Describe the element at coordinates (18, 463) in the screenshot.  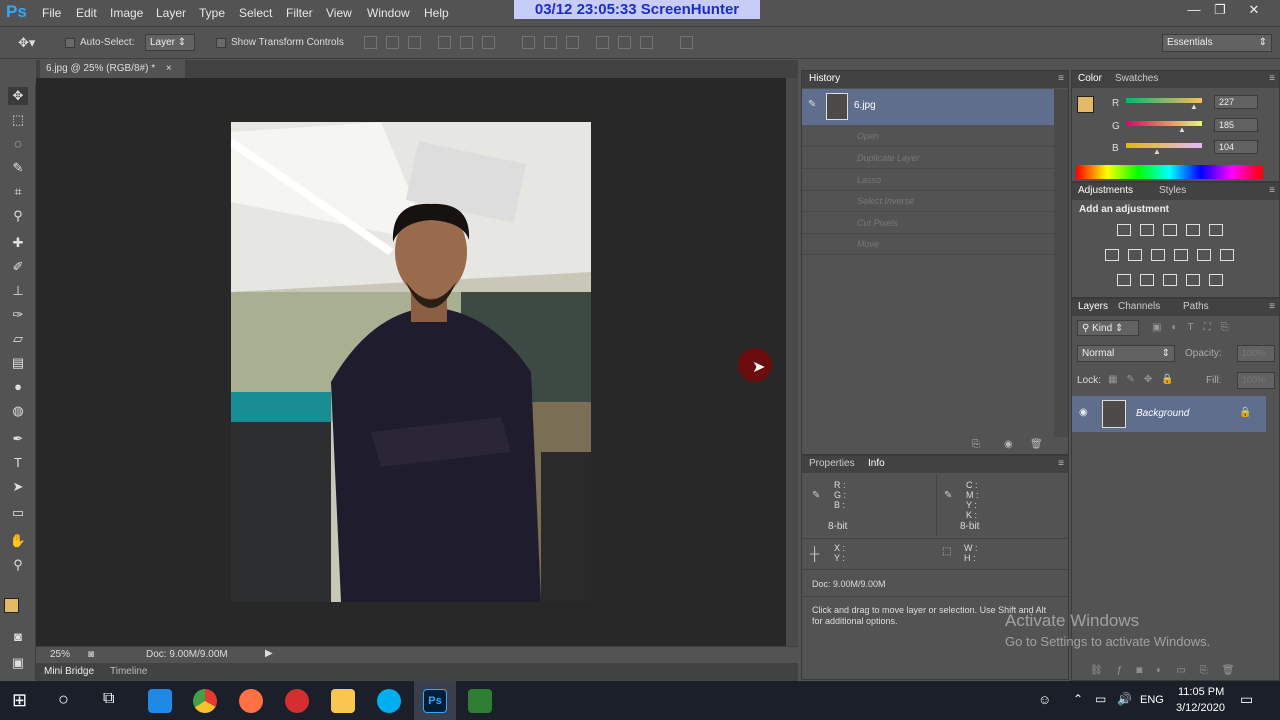
I see `type-tool-icon: T` at that location.